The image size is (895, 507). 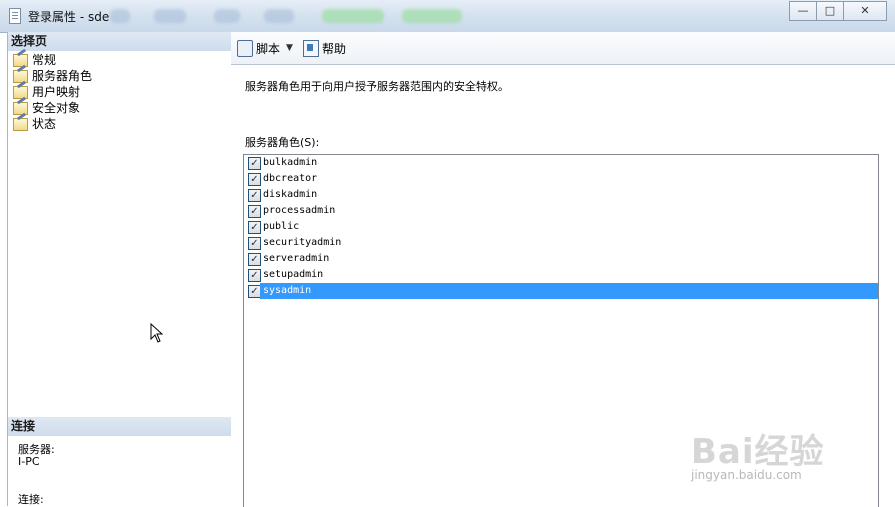 What do you see at coordinates (119, 60) in the screenshot?
I see `nav-item-general: 常规` at bounding box center [119, 60].